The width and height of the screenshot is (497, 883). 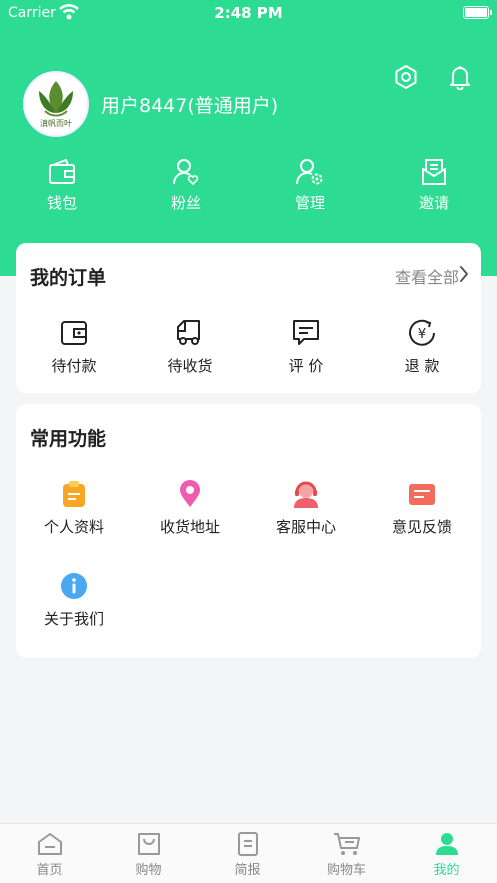 I want to click on home-icon, so click(x=49, y=844).